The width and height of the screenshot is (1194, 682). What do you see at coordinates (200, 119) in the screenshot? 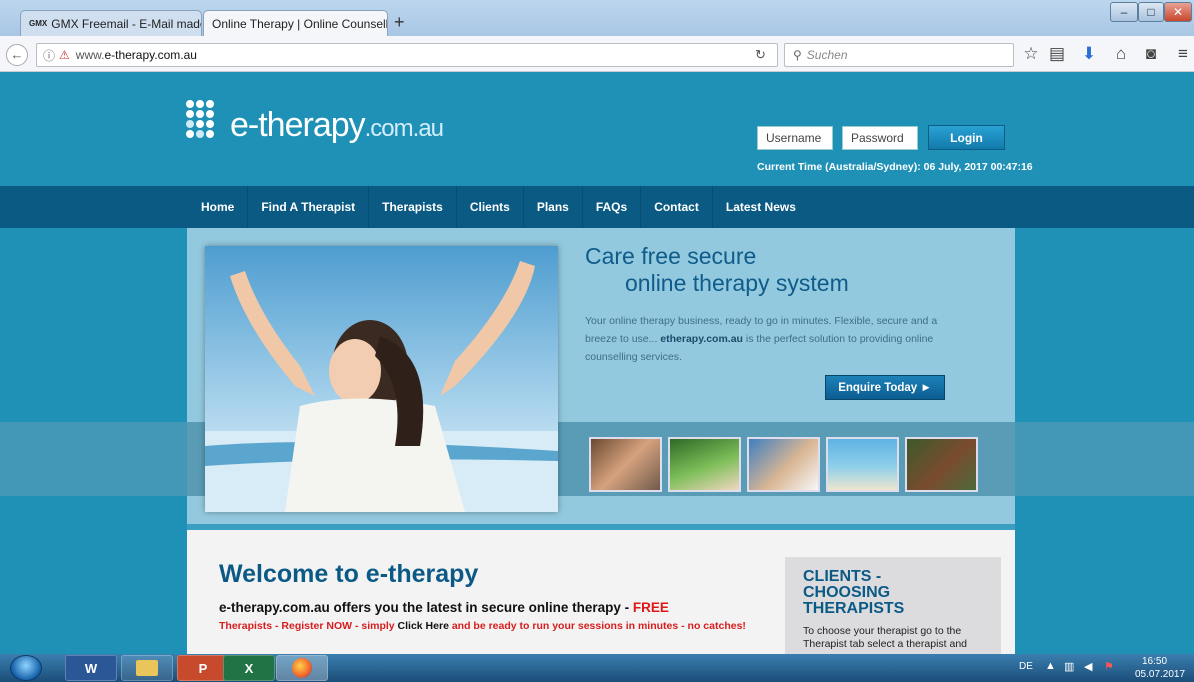
I see `logo-dots-icon` at bounding box center [200, 119].